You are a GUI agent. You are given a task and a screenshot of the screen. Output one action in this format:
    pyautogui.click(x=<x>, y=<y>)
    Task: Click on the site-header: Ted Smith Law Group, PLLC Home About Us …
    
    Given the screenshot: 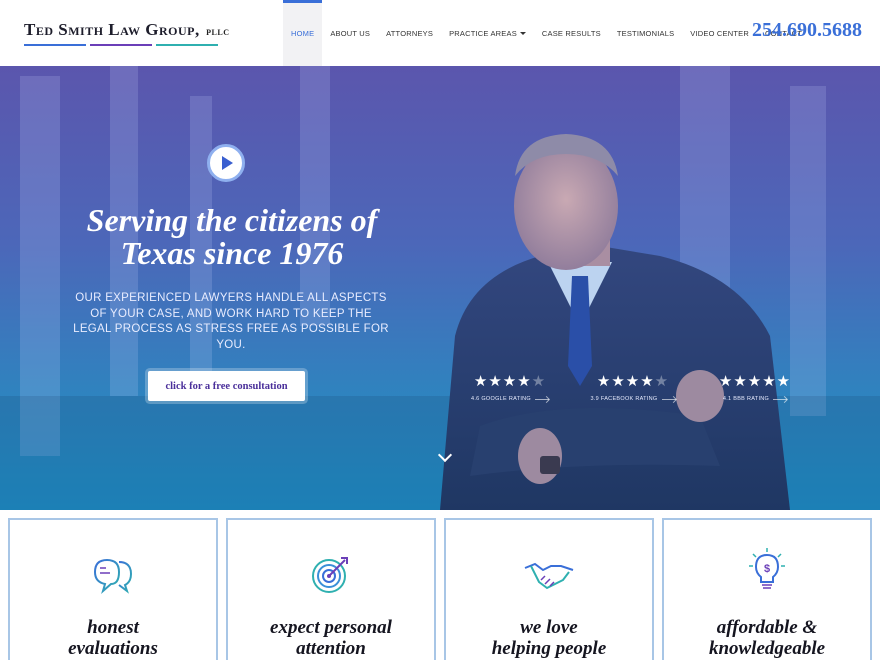 What is the action you would take?
    pyautogui.click(x=440, y=33)
    